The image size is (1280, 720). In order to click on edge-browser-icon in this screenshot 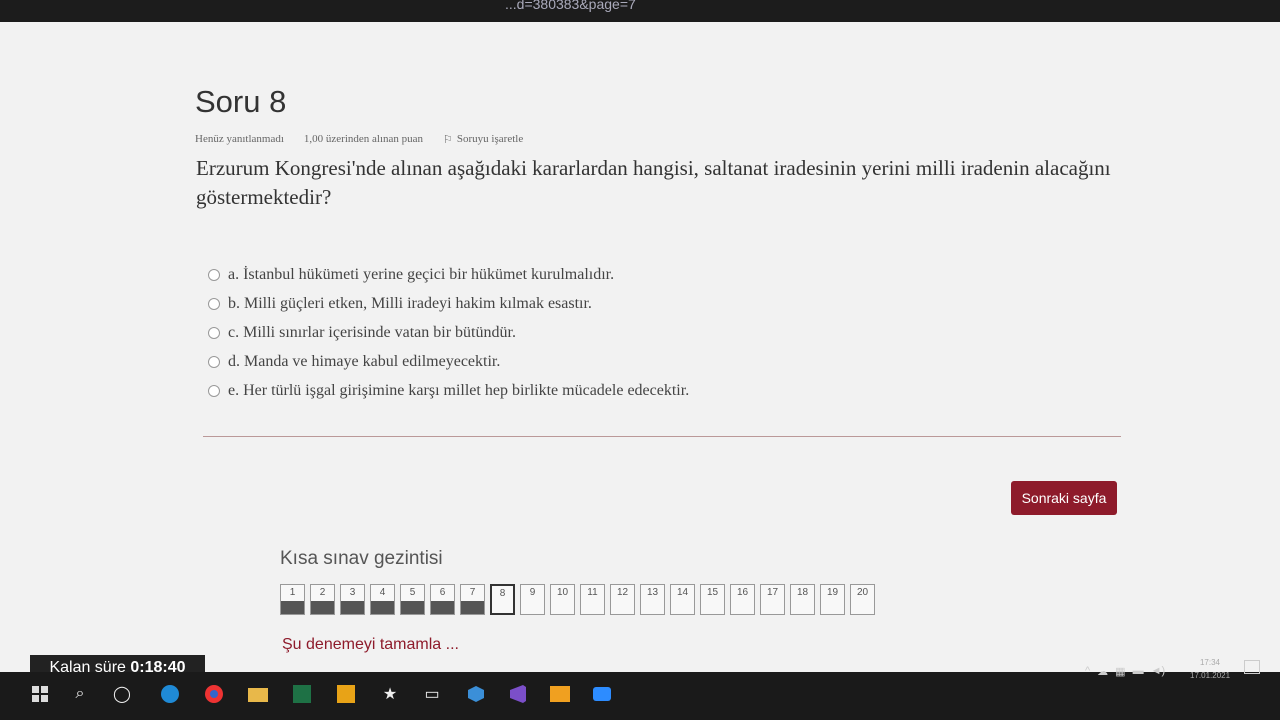, I will do `click(170, 694)`.